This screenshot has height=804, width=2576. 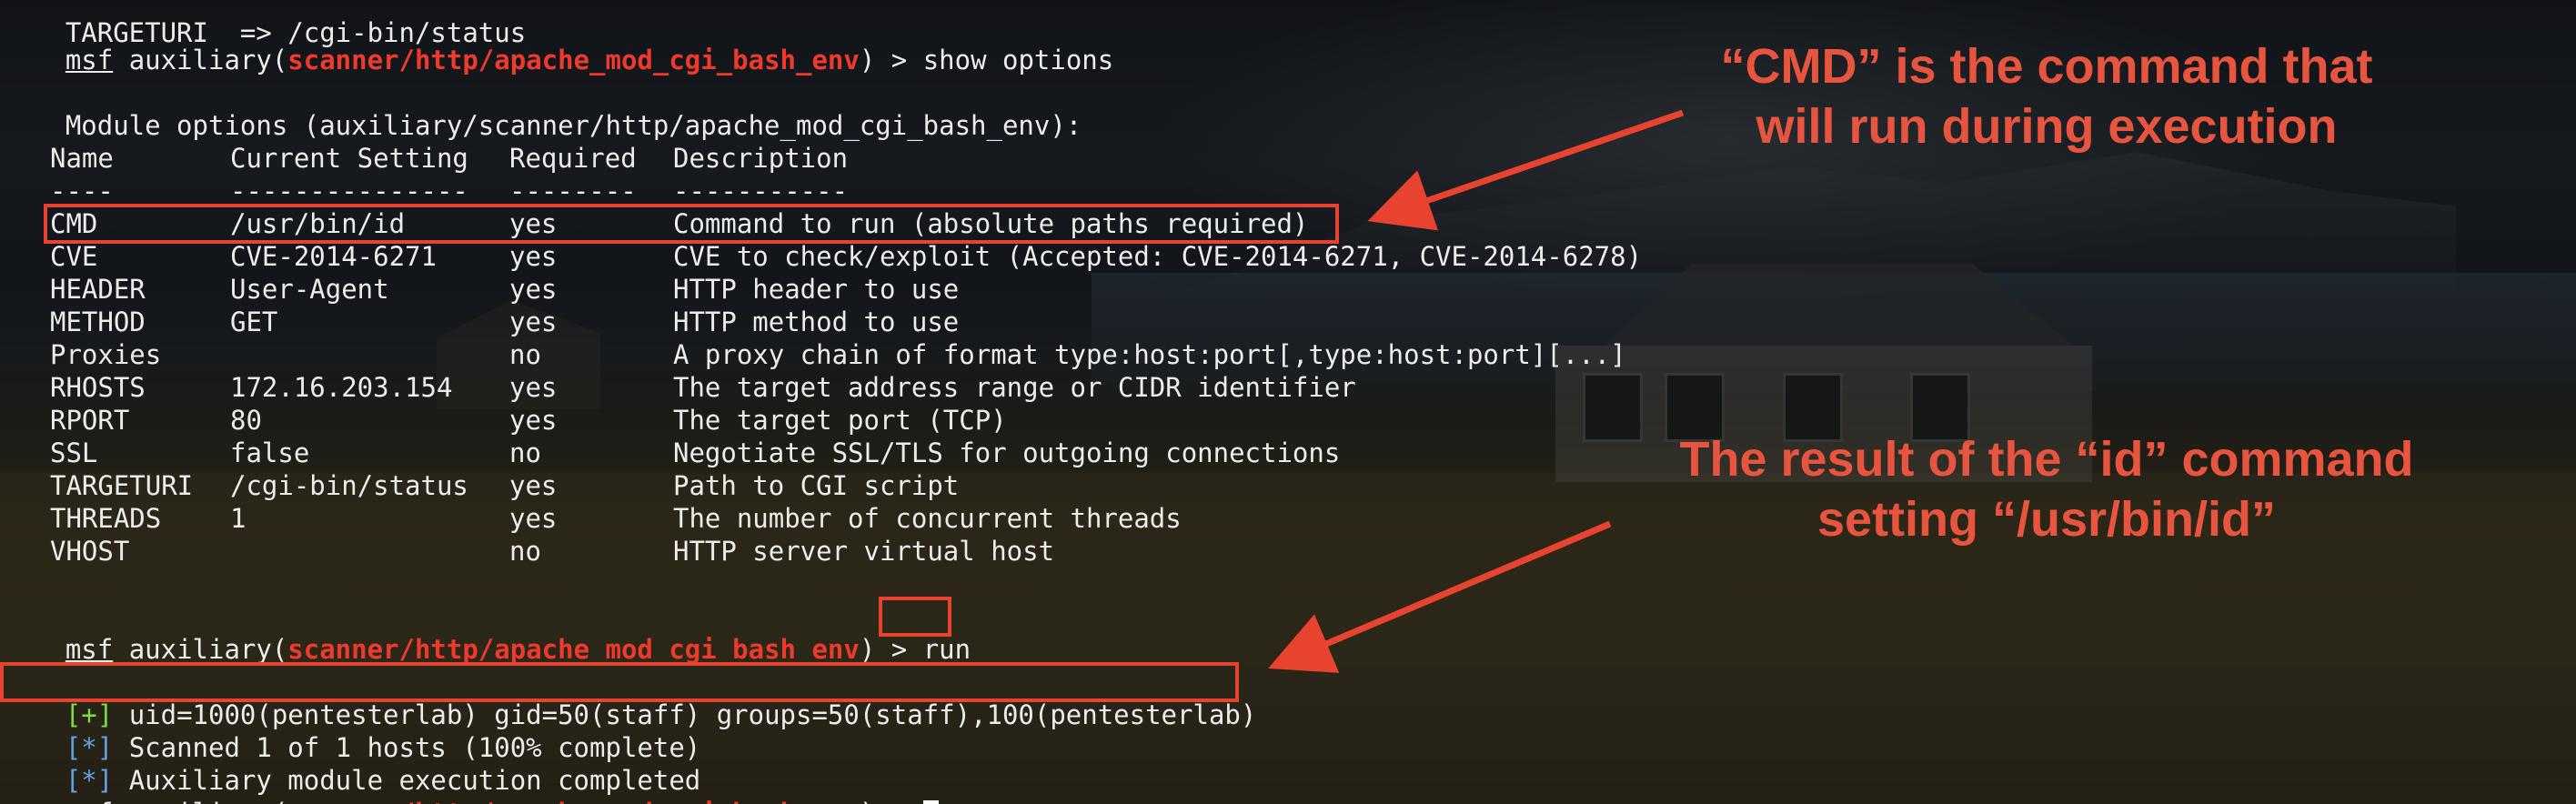 I want to click on annotation-arrows, so click(x=1476, y=391).